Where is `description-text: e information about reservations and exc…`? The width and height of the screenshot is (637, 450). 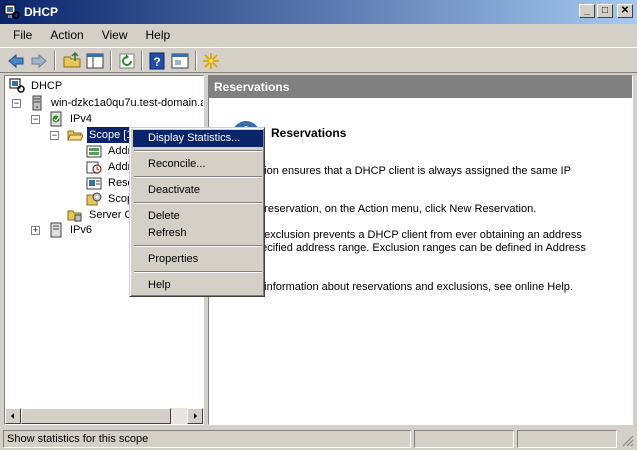 description-text: e information about reservations and exc… is located at coordinates (414, 287).